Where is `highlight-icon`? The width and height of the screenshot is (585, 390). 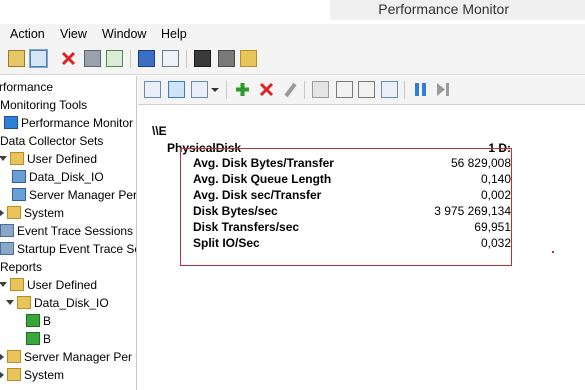
highlight-icon is located at coordinates (290, 89).